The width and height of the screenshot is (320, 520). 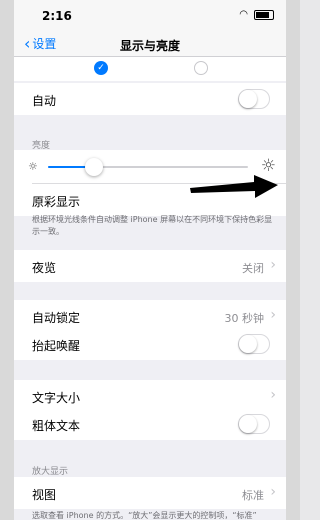 I want to click on auto-toggle, so click(x=254, y=99).